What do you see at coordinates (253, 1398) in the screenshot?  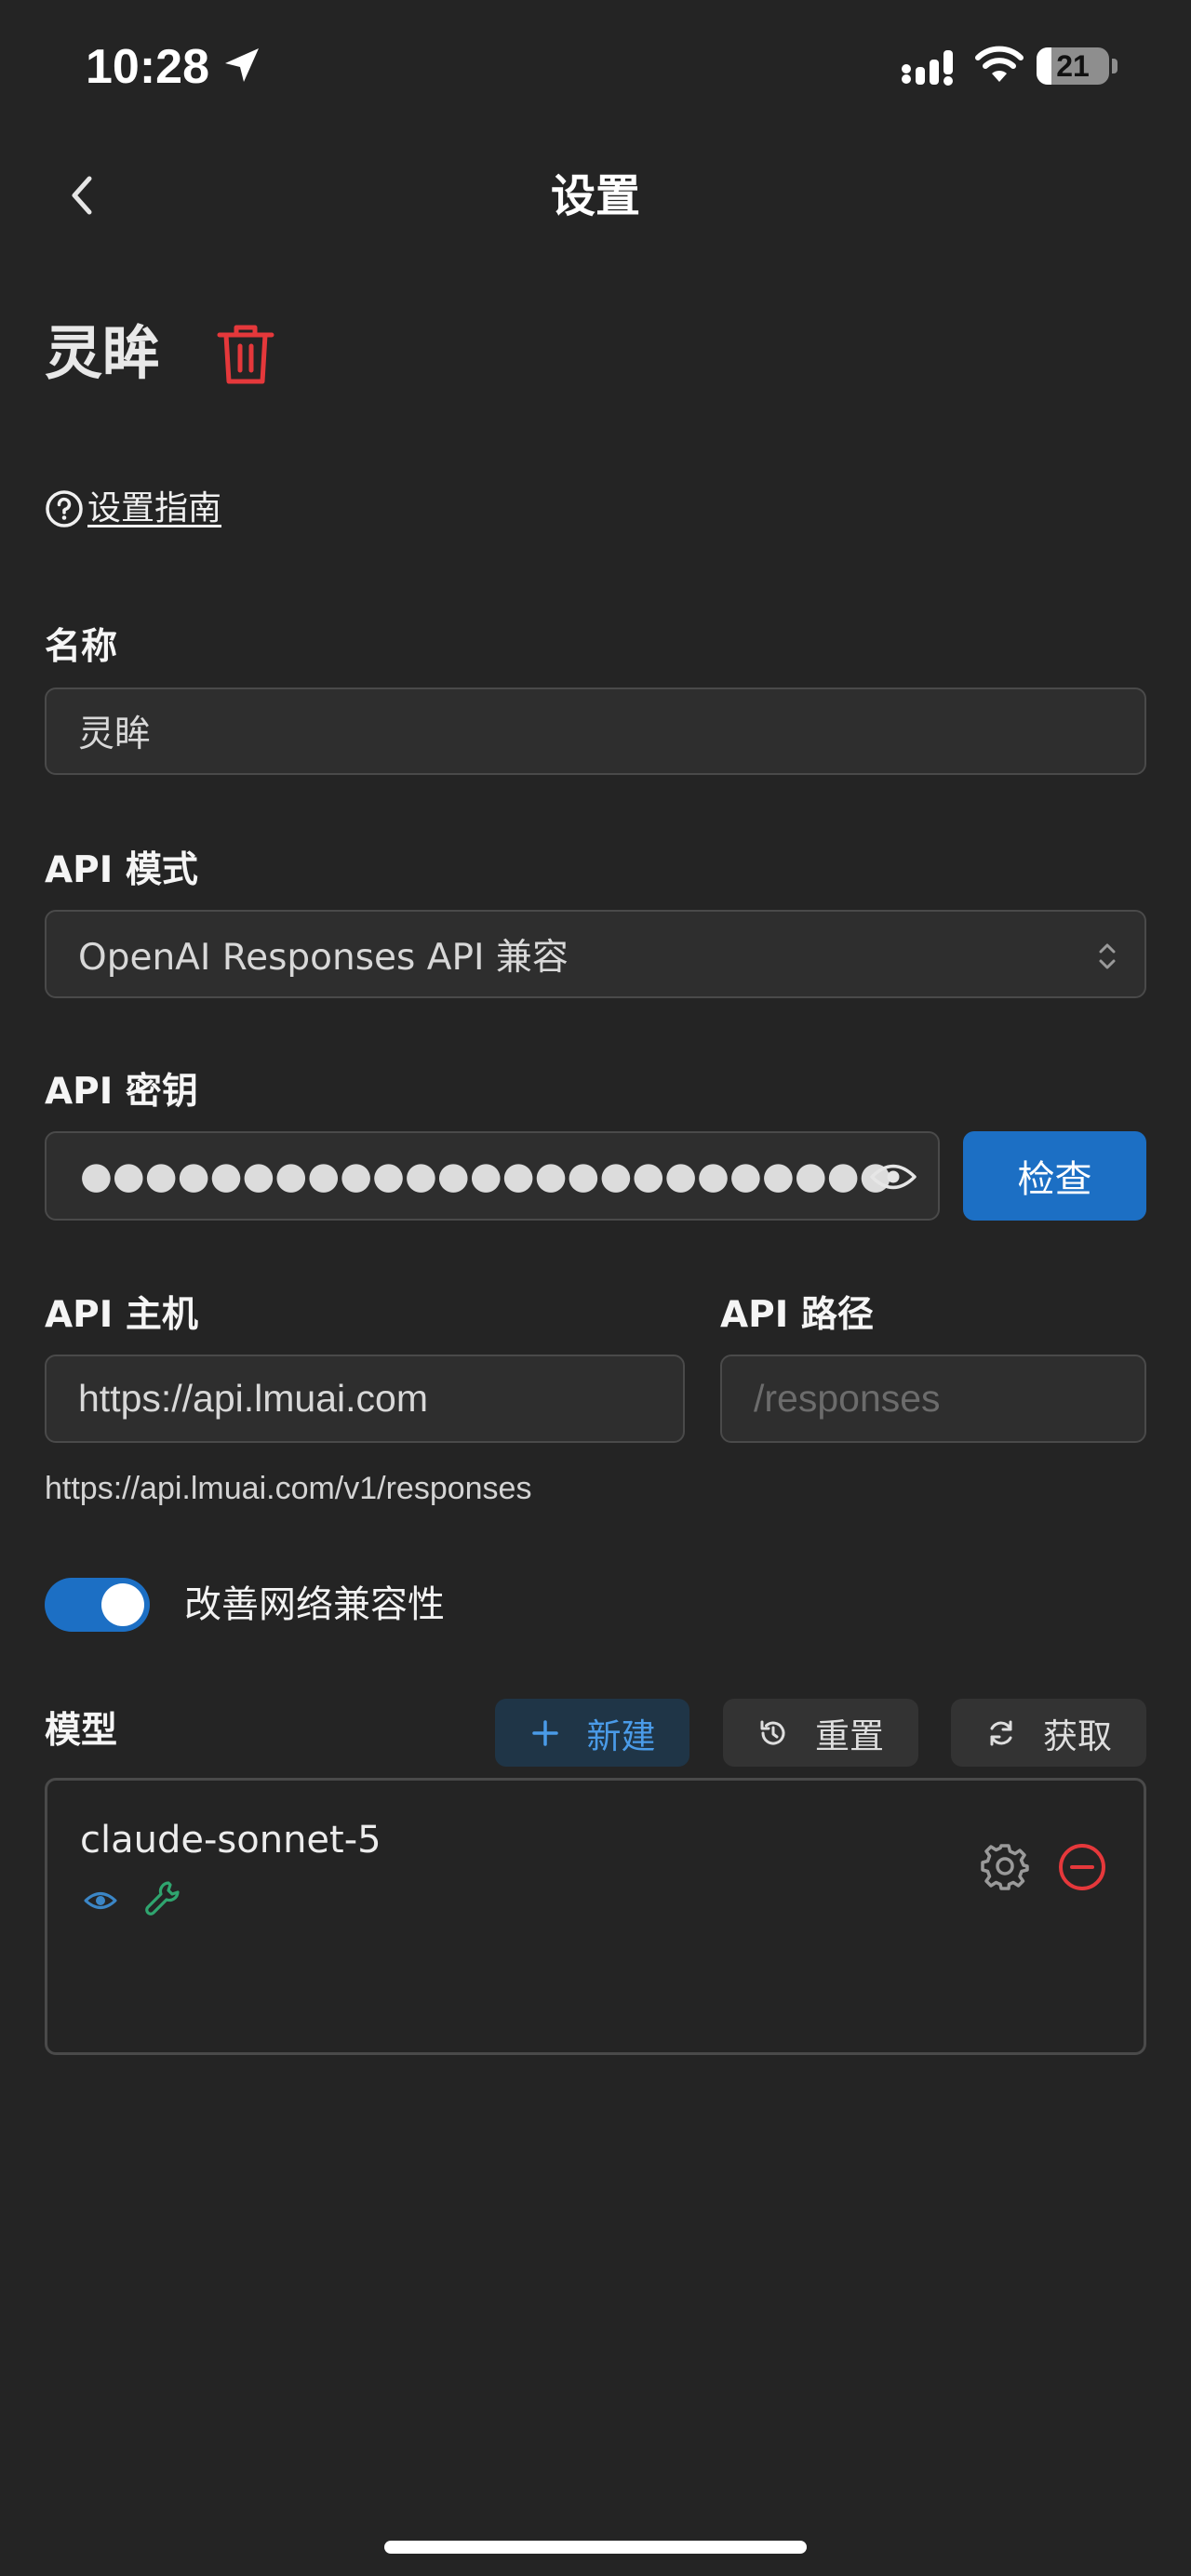 I see `api-host-value: https://api.lmuai.com` at bounding box center [253, 1398].